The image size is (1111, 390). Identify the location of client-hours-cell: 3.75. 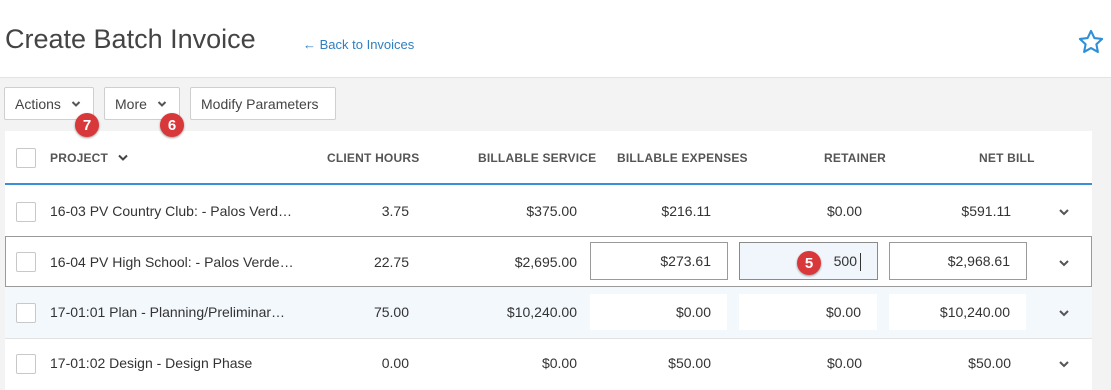
(395, 211).